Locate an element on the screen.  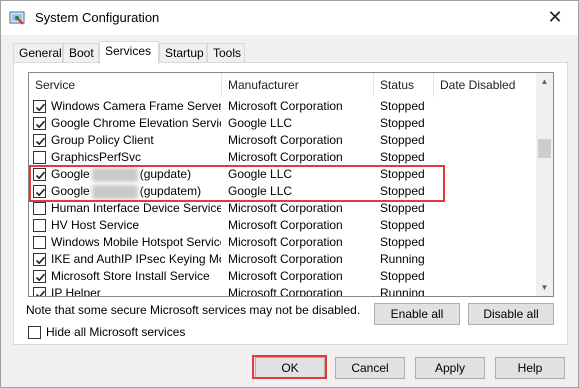
ok-button: OK is located at coordinates (290, 368).